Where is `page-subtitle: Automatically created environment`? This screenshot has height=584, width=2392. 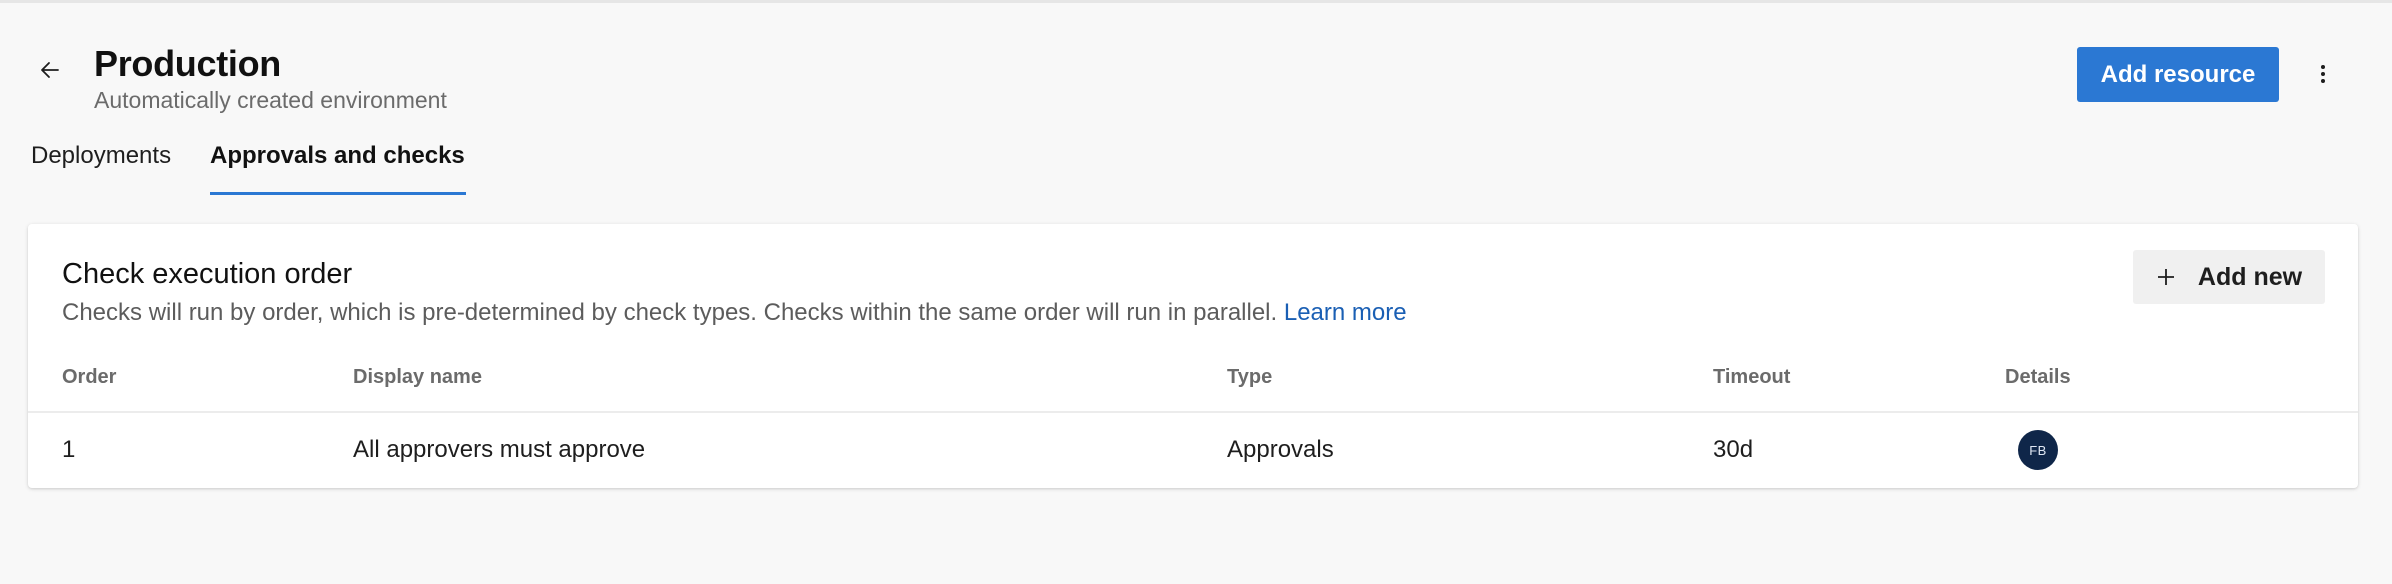
page-subtitle: Automatically created environment is located at coordinates (270, 100).